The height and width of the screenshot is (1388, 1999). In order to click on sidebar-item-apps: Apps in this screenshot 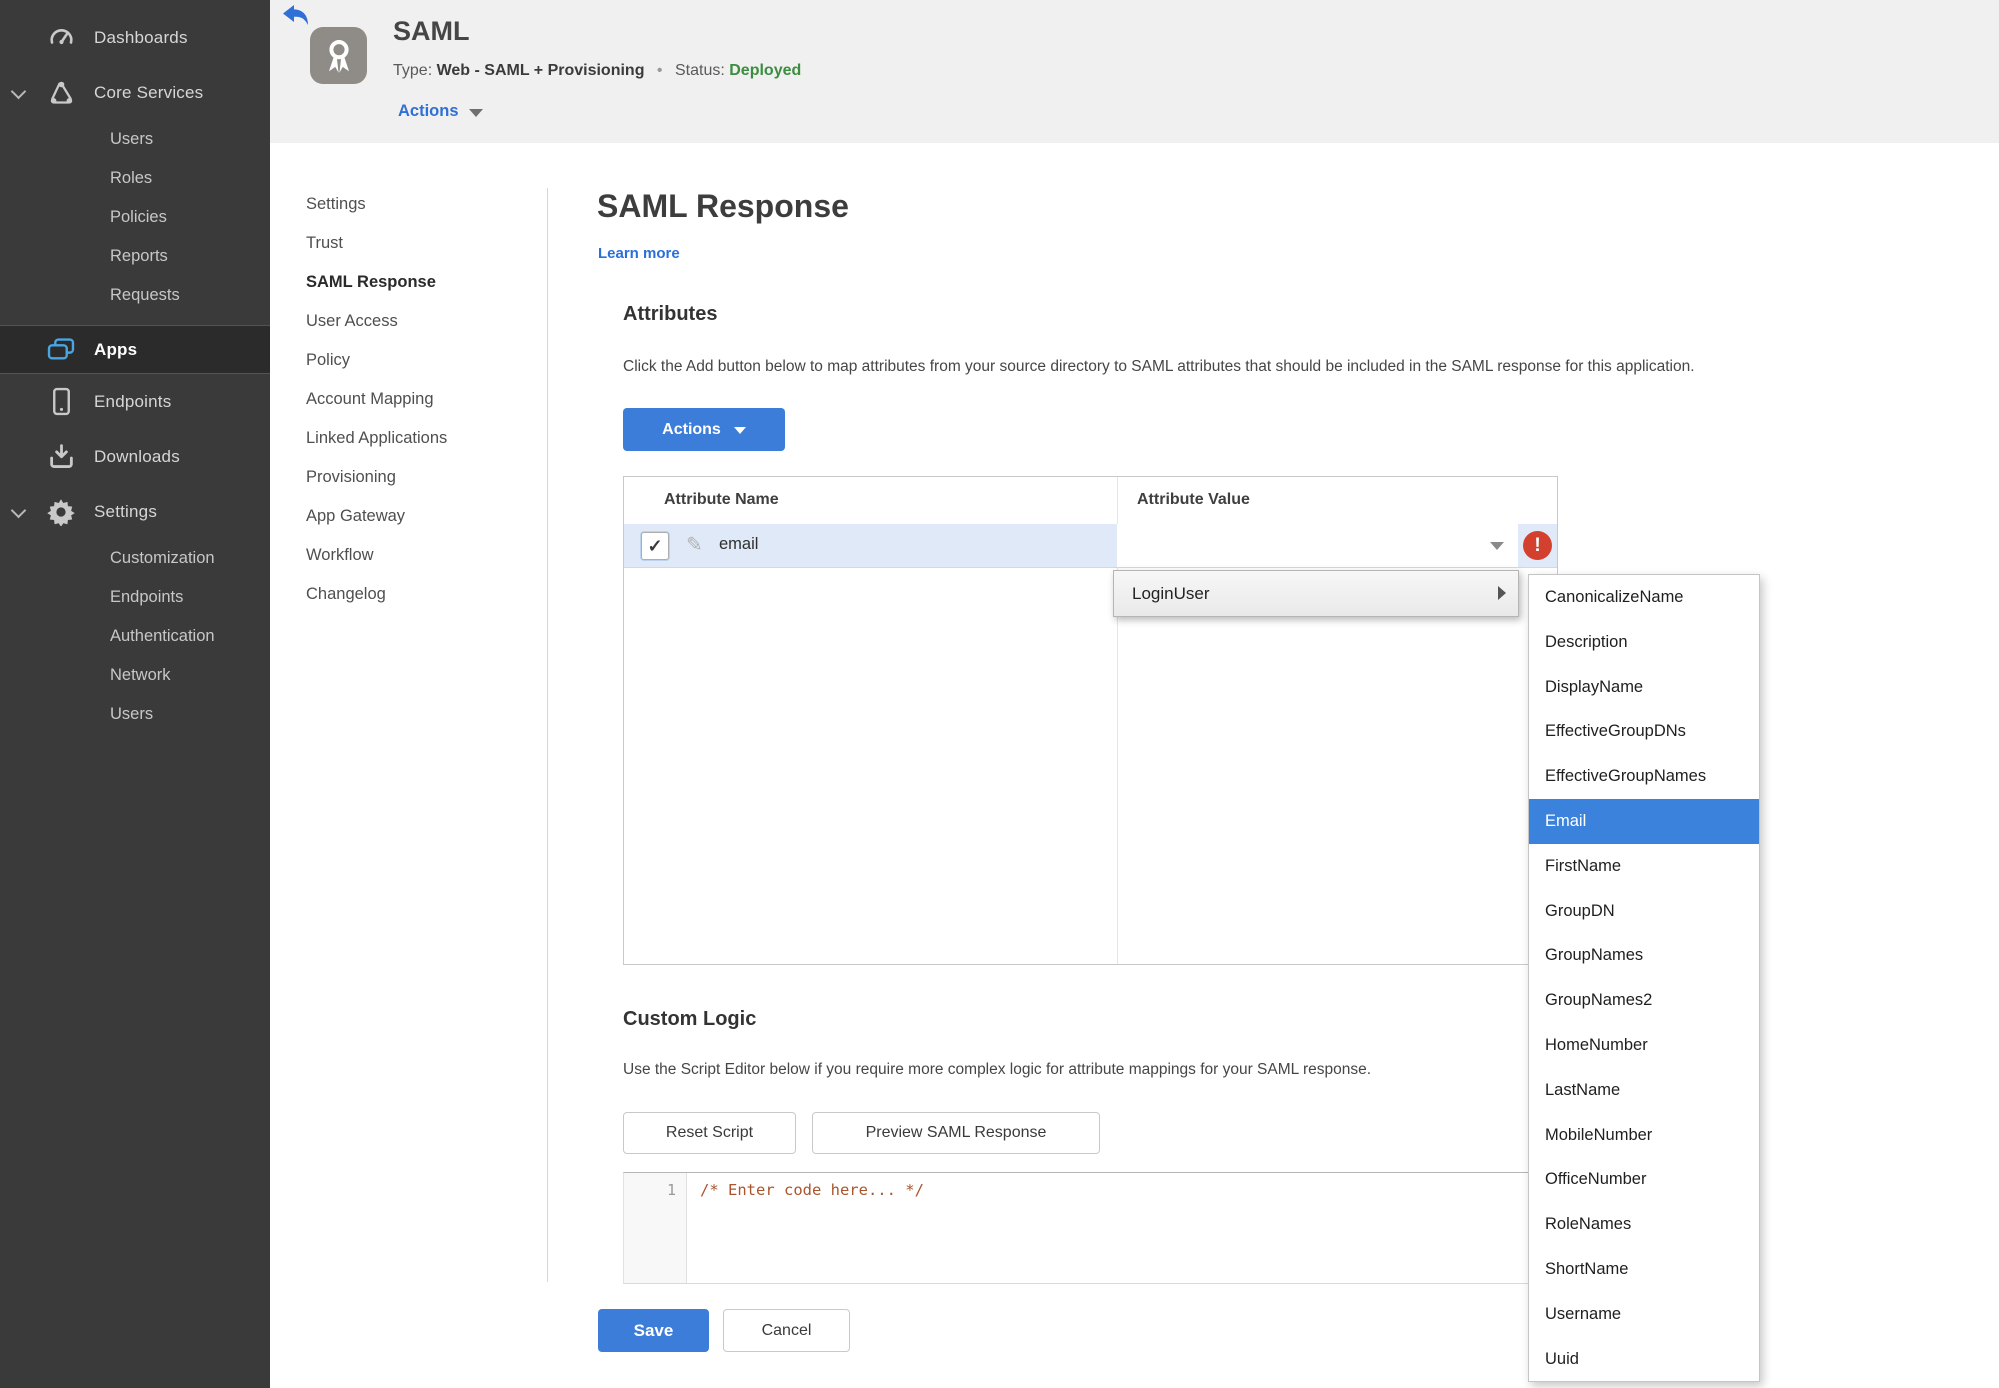, I will do `click(135, 349)`.